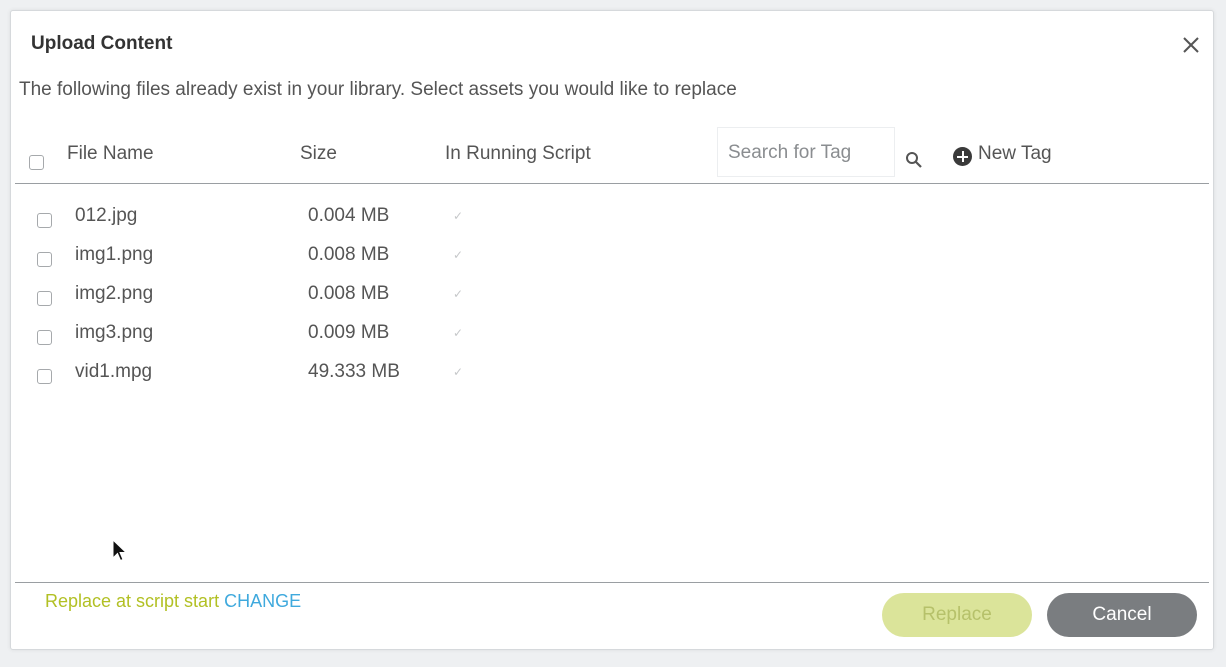  Describe the element at coordinates (612, 298) in the screenshot. I see `table-row: img2.png 0.008 MB ✓` at that location.